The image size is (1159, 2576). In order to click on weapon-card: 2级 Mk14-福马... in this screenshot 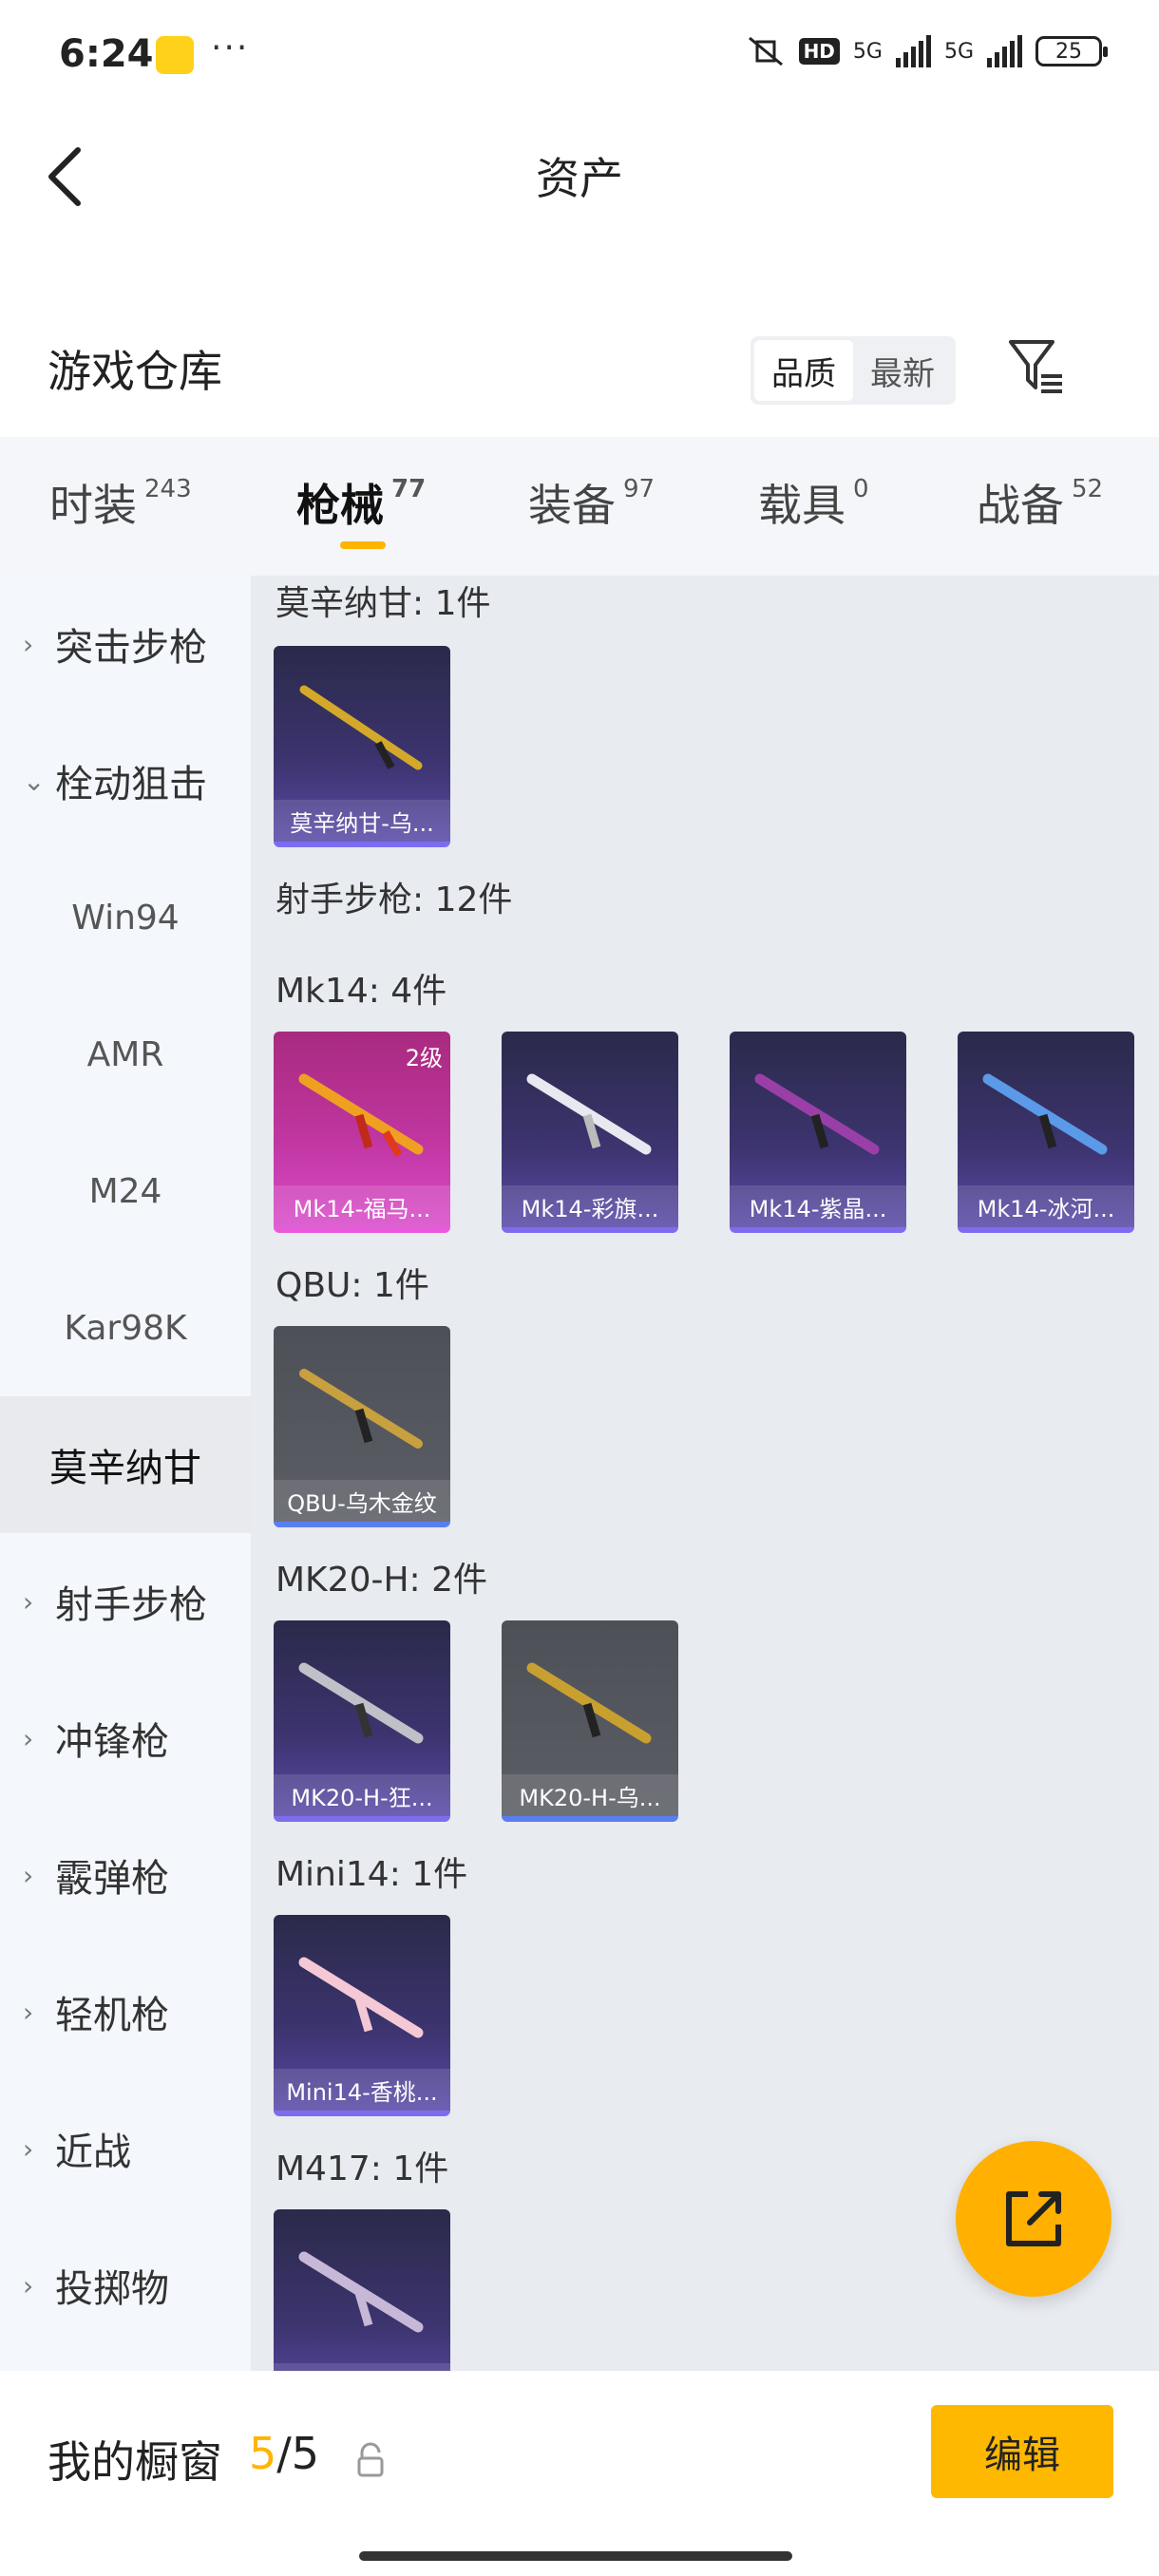, I will do `click(362, 1132)`.